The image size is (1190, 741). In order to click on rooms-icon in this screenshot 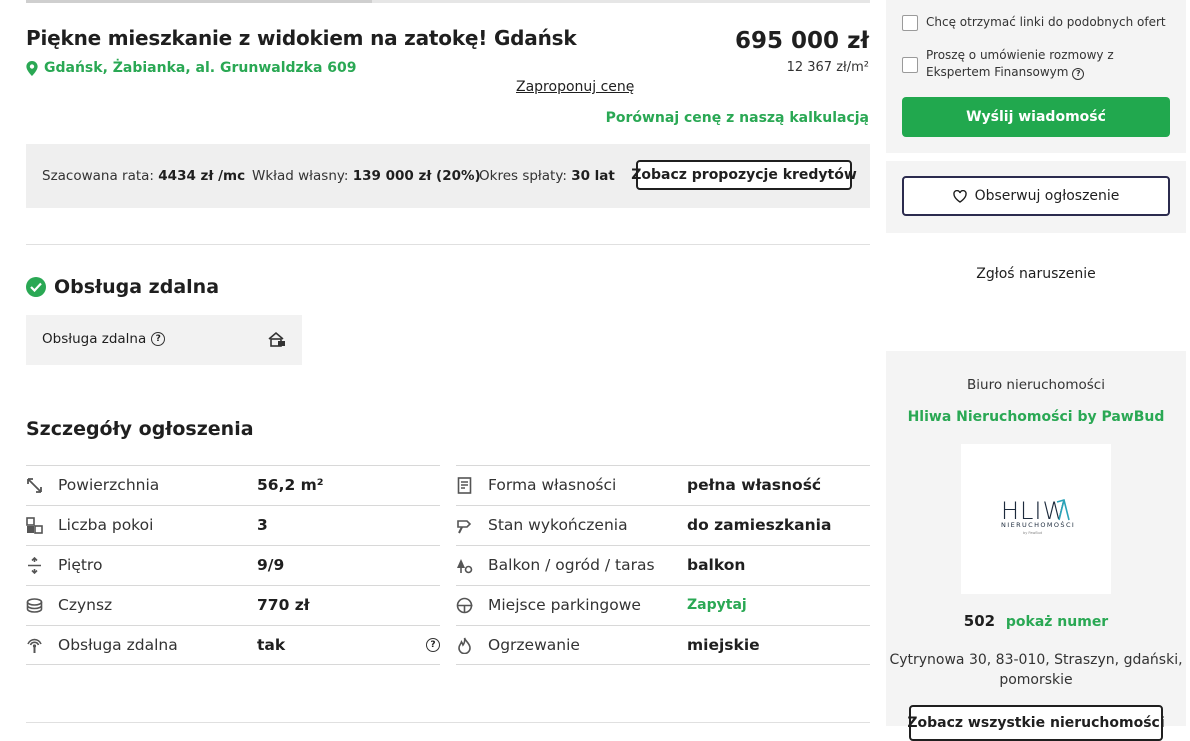, I will do `click(34, 525)`.